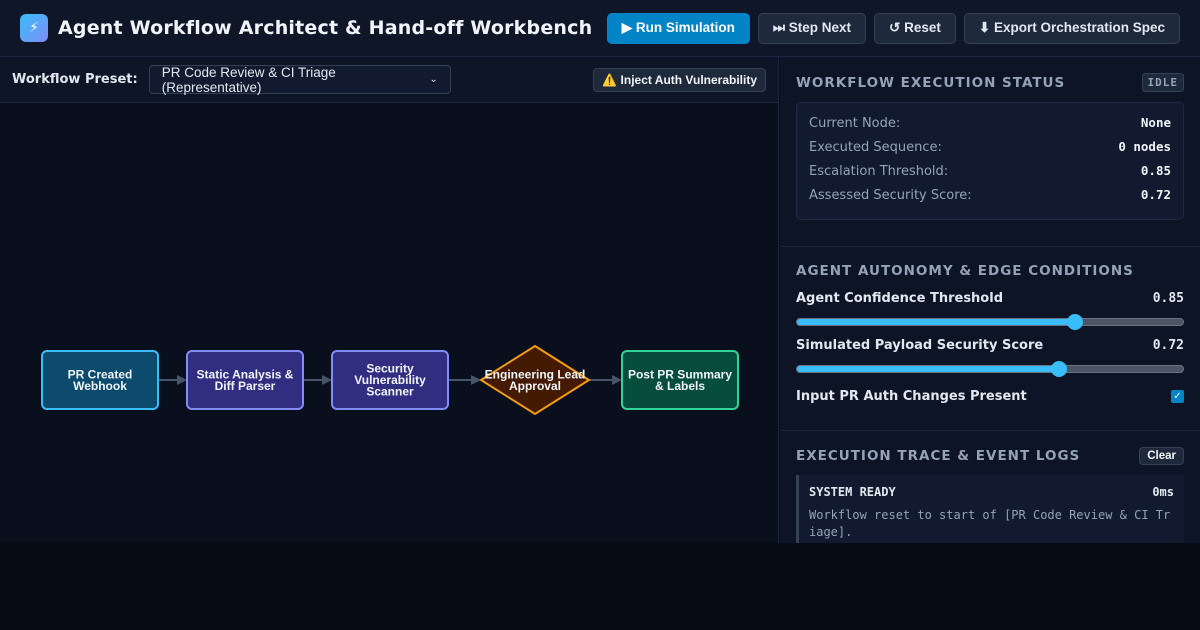 The image size is (1200, 630). I want to click on status-row: Escalation Threshold: 0.85, so click(990, 175).